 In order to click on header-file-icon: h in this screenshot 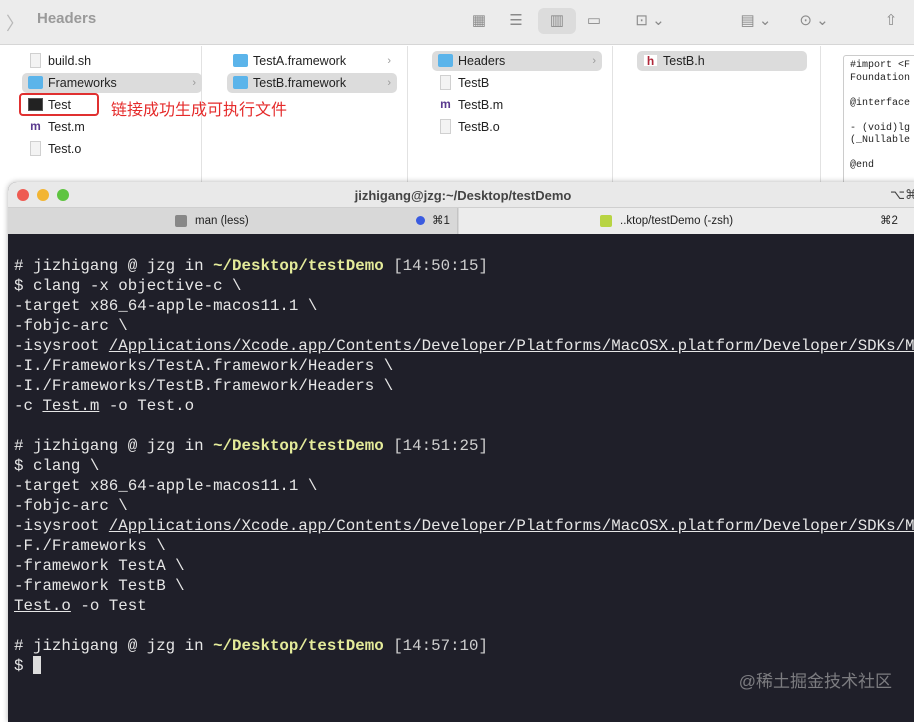, I will do `click(650, 61)`.